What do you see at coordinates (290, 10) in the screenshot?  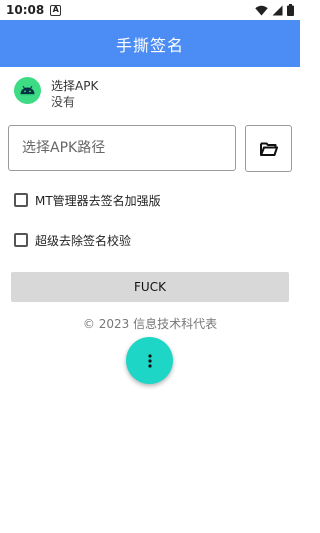 I see `battery-icon` at bounding box center [290, 10].